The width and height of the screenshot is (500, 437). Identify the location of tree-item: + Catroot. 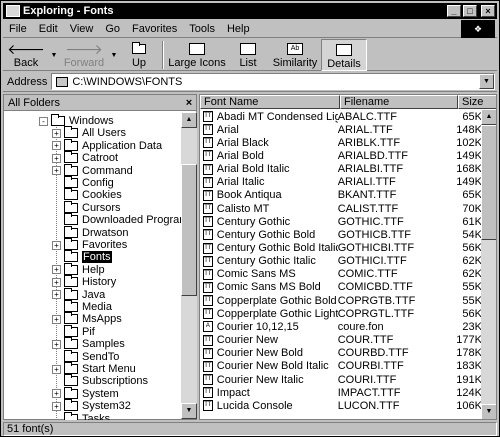
(85, 157).